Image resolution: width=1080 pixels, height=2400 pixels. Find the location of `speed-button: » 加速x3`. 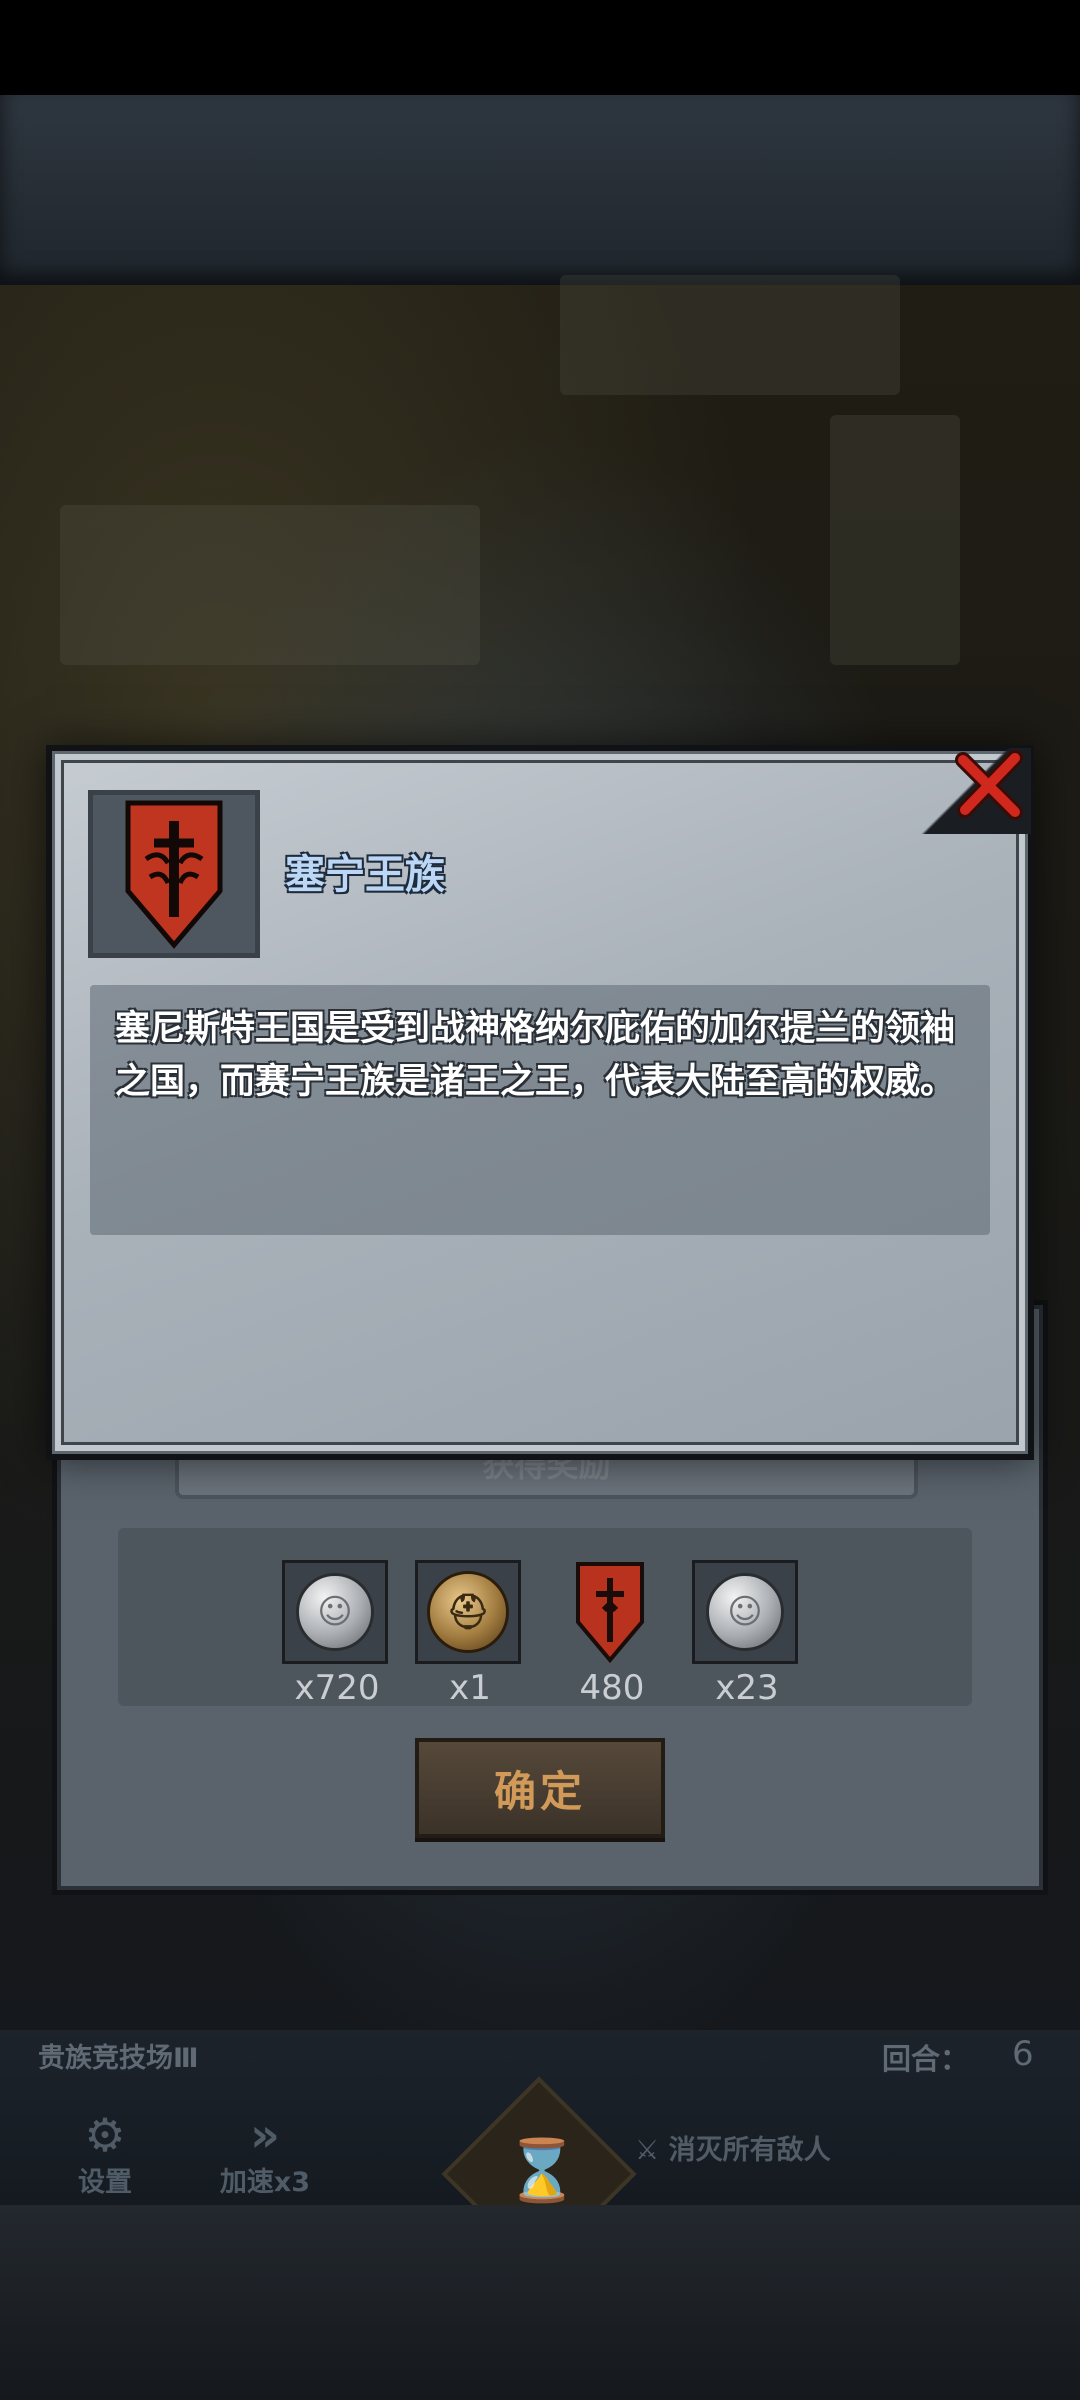

speed-button: » 加速x3 is located at coordinates (265, 2154).